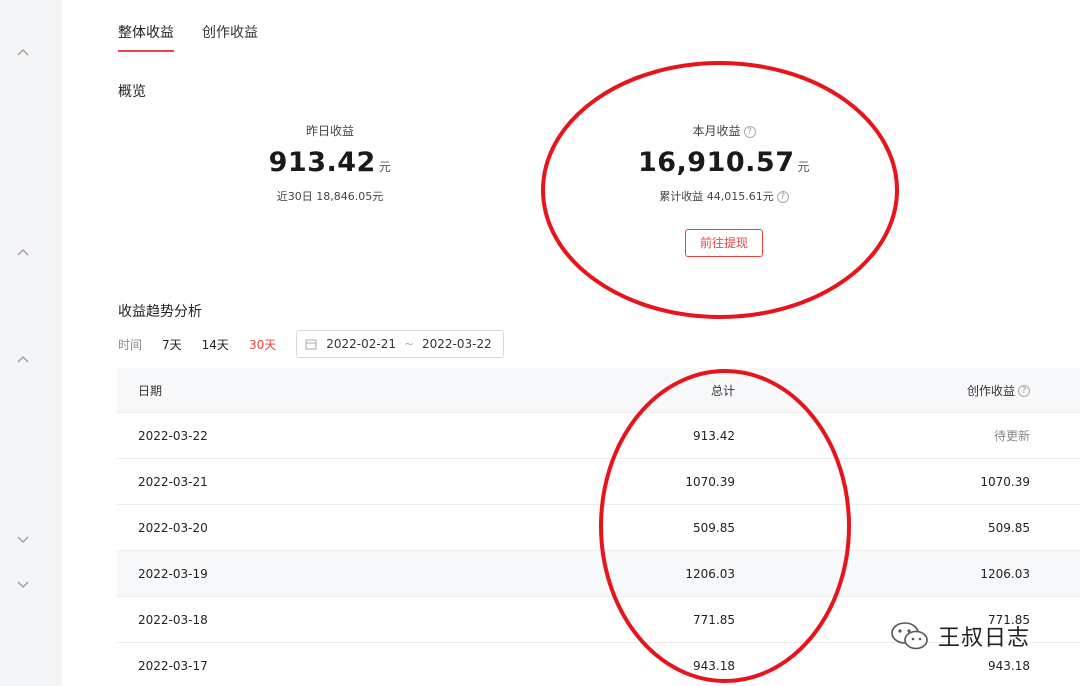  Describe the element at coordinates (598, 390) in the screenshot. I see `table-header: 日期 总计 创作收益?` at that location.